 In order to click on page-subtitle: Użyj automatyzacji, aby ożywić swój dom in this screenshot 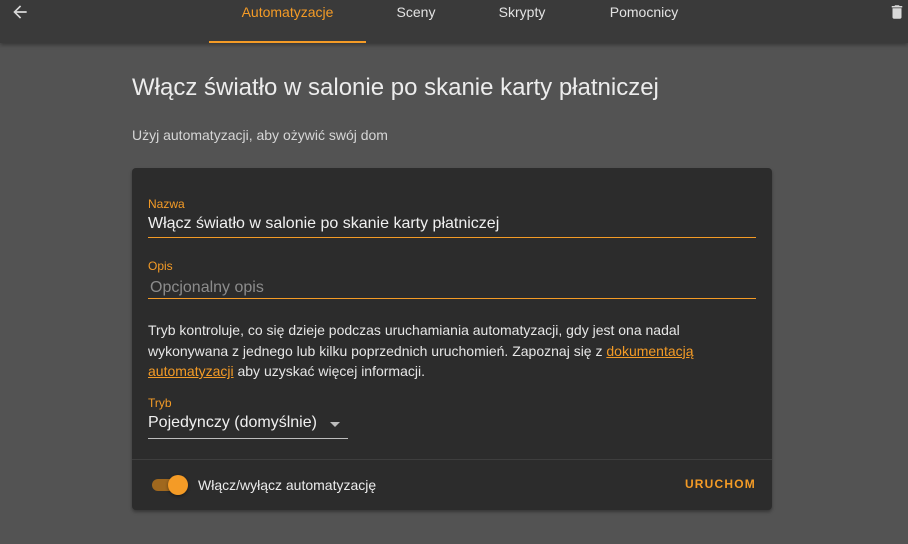, I will do `click(260, 135)`.